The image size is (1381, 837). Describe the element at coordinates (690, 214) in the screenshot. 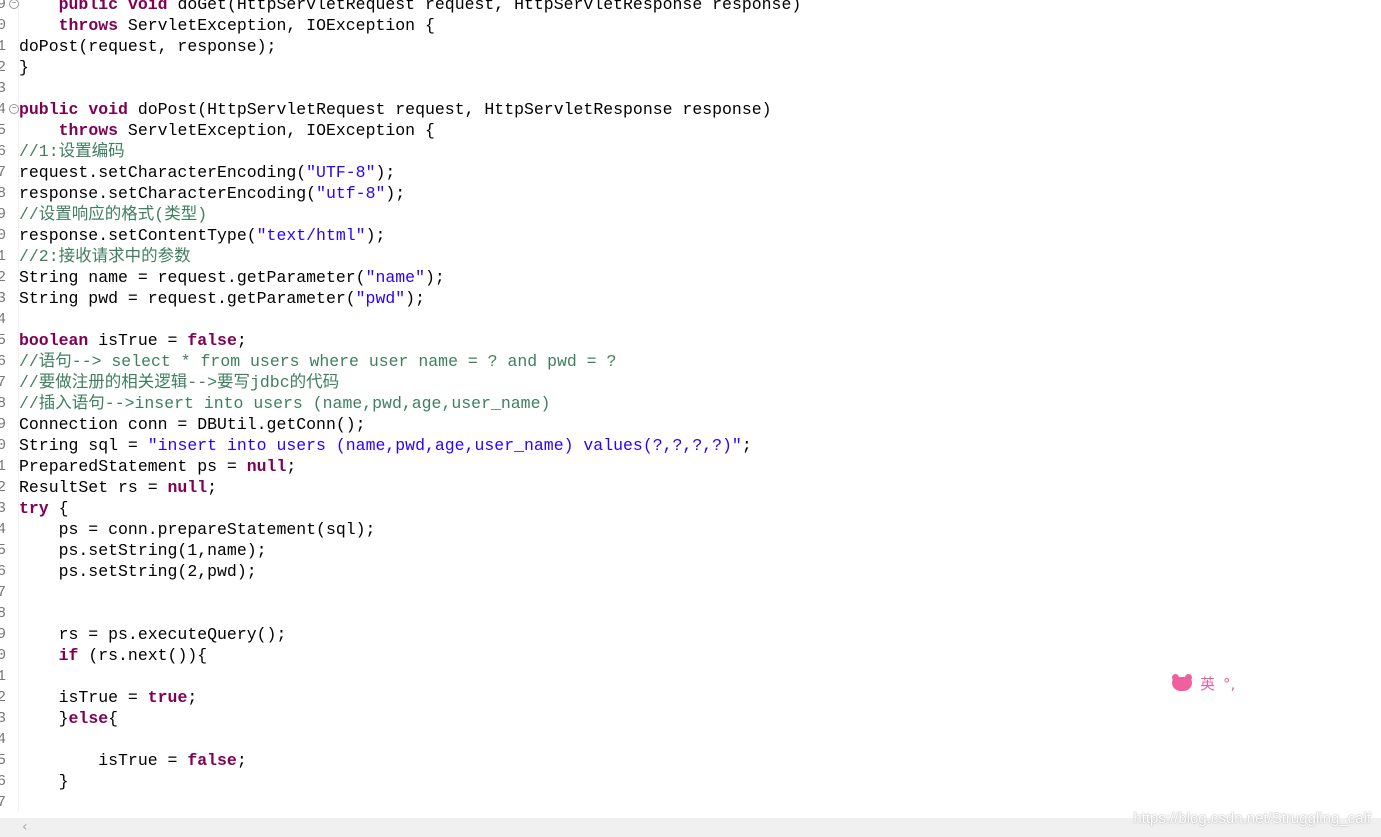

I see `code-line: 9 //设置响应的格式(类型)` at that location.